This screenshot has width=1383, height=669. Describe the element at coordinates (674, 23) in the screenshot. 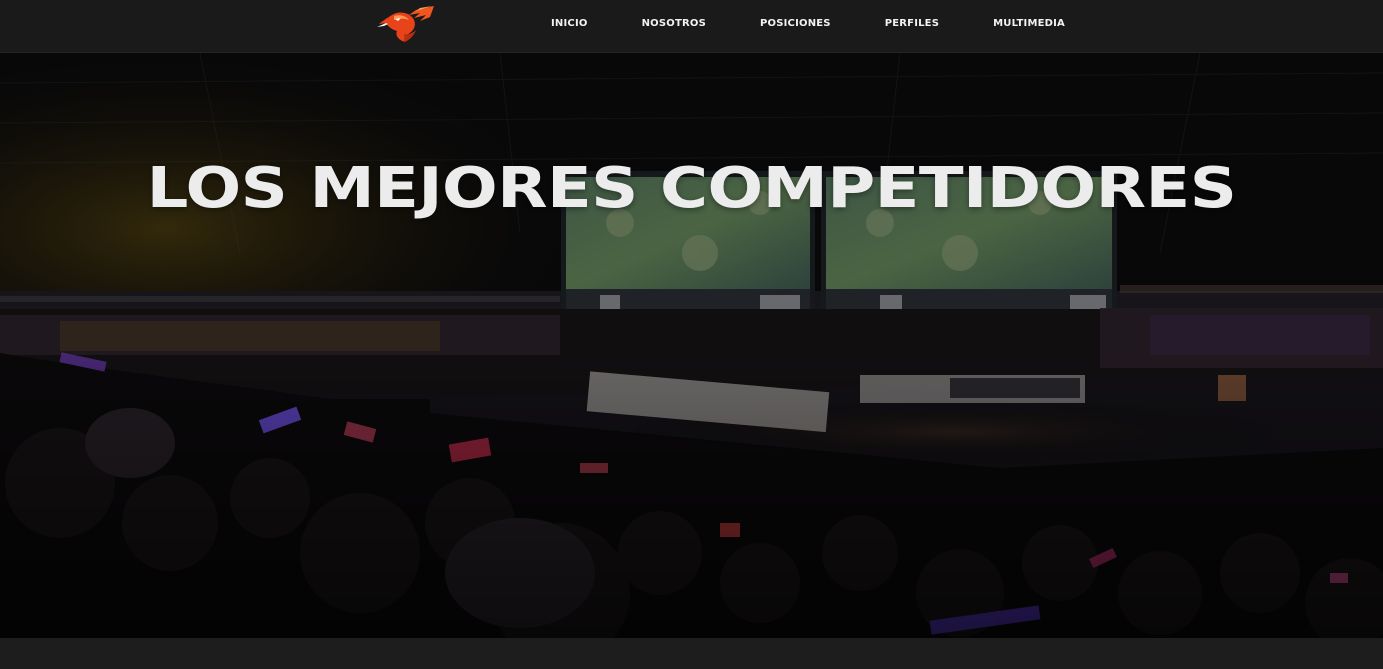

I see `nav-item-nosotros: NOSOTROS` at that location.